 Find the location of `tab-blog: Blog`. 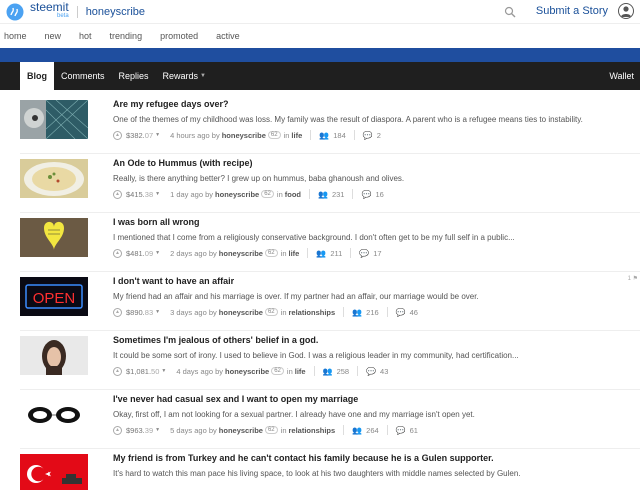

tab-blog: Blog is located at coordinates (37, 76).